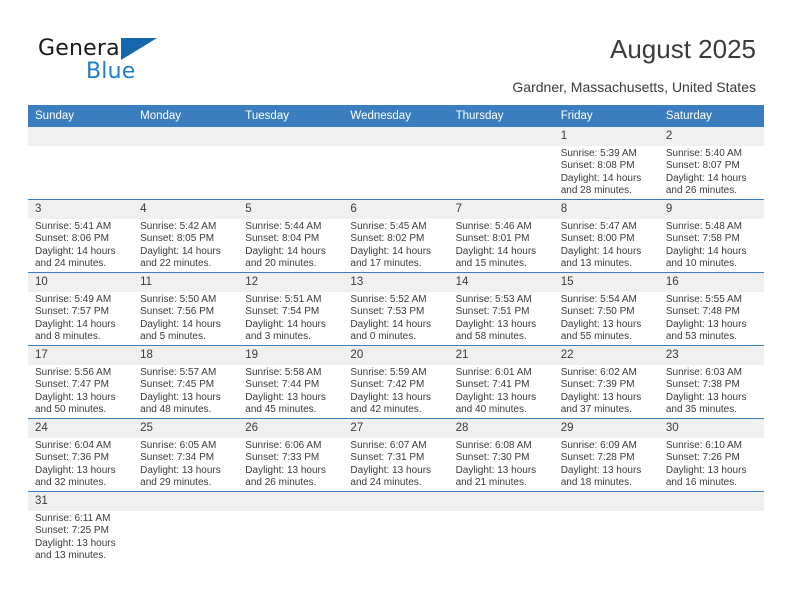 The image size is (792, 612). I want to click on sunset-time: Sunset: 7:34 PM, so click(177, 458).